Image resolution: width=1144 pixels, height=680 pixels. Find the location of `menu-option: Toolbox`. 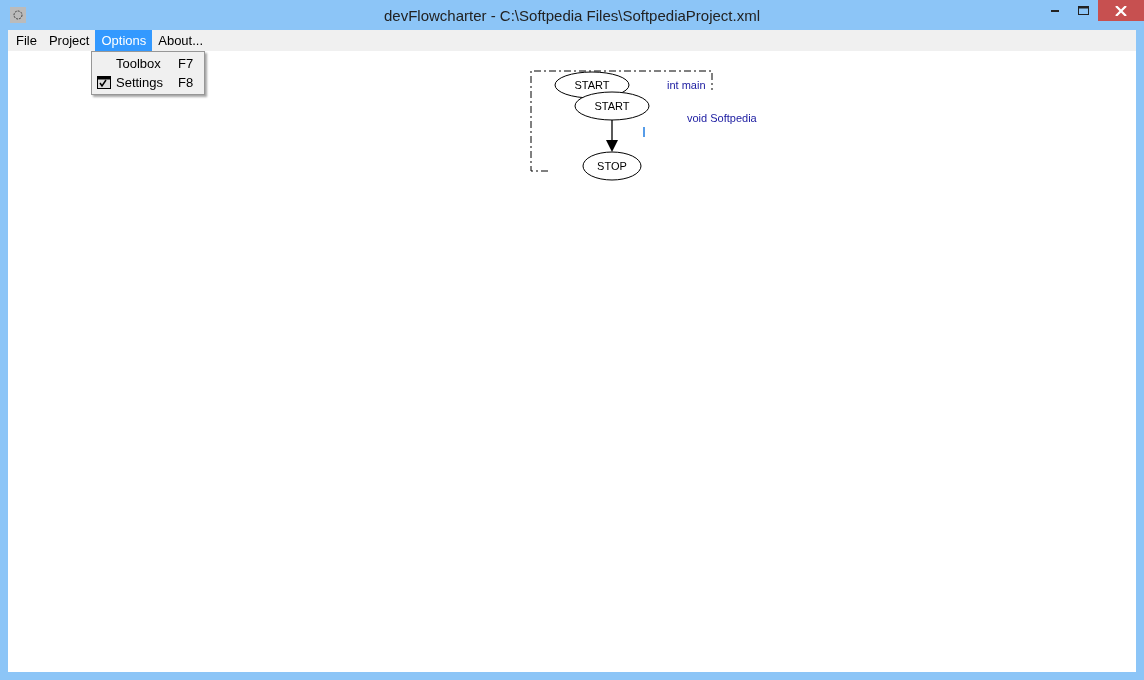

menu-option: Toolbox is located at coordinates (147, 63).